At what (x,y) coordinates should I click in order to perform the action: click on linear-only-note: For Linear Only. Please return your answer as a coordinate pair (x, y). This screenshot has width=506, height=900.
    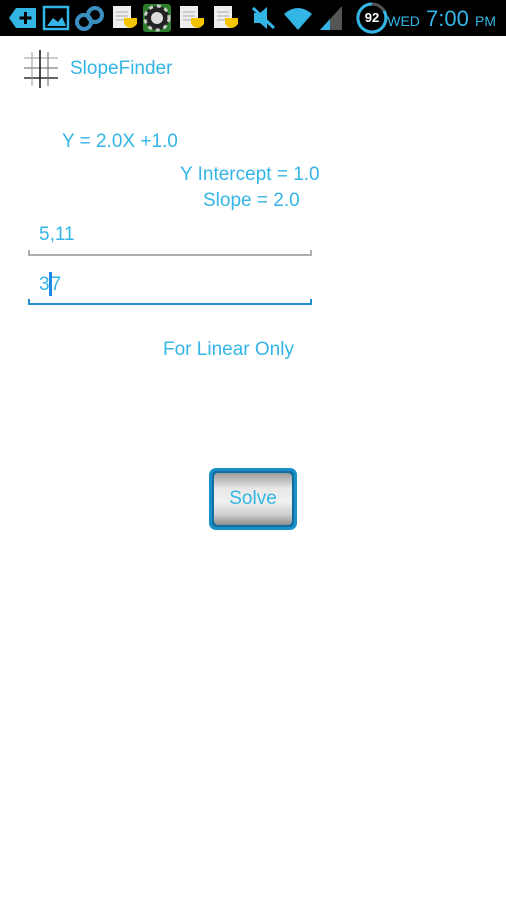
    Looking at the image, I should click on (228, 349).